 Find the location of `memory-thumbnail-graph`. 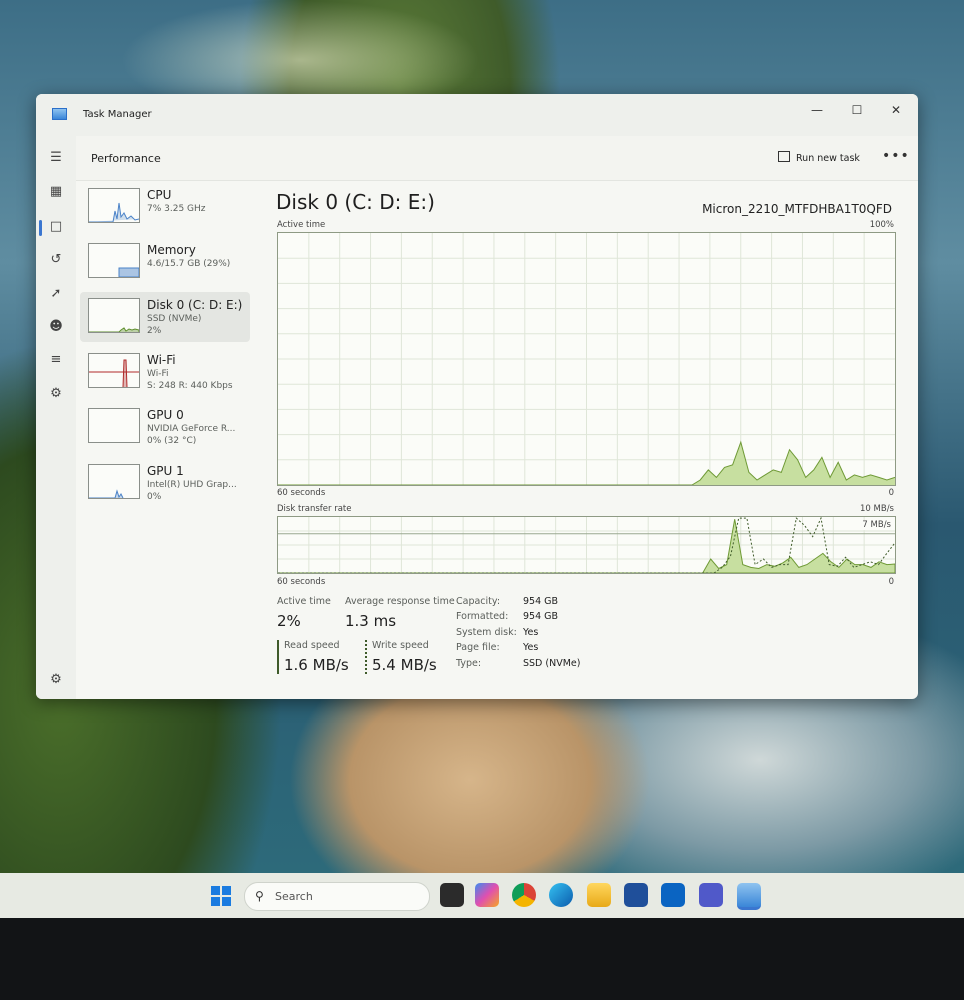

memory-thumbnail-graph is located at coordinates (114, 260).